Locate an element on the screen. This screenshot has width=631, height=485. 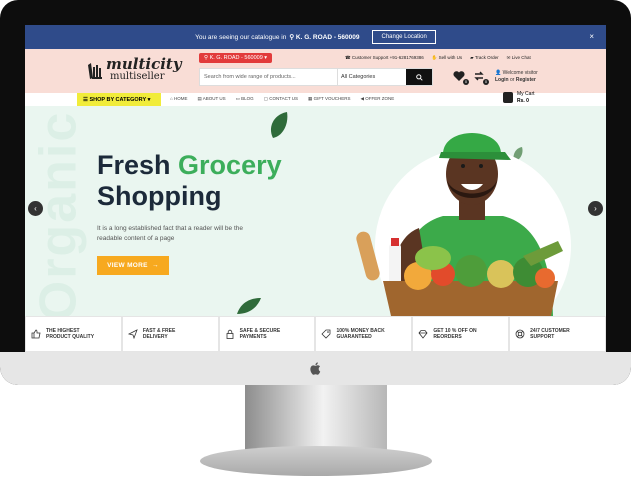
lock-icon is located at coordinates (230, 334).